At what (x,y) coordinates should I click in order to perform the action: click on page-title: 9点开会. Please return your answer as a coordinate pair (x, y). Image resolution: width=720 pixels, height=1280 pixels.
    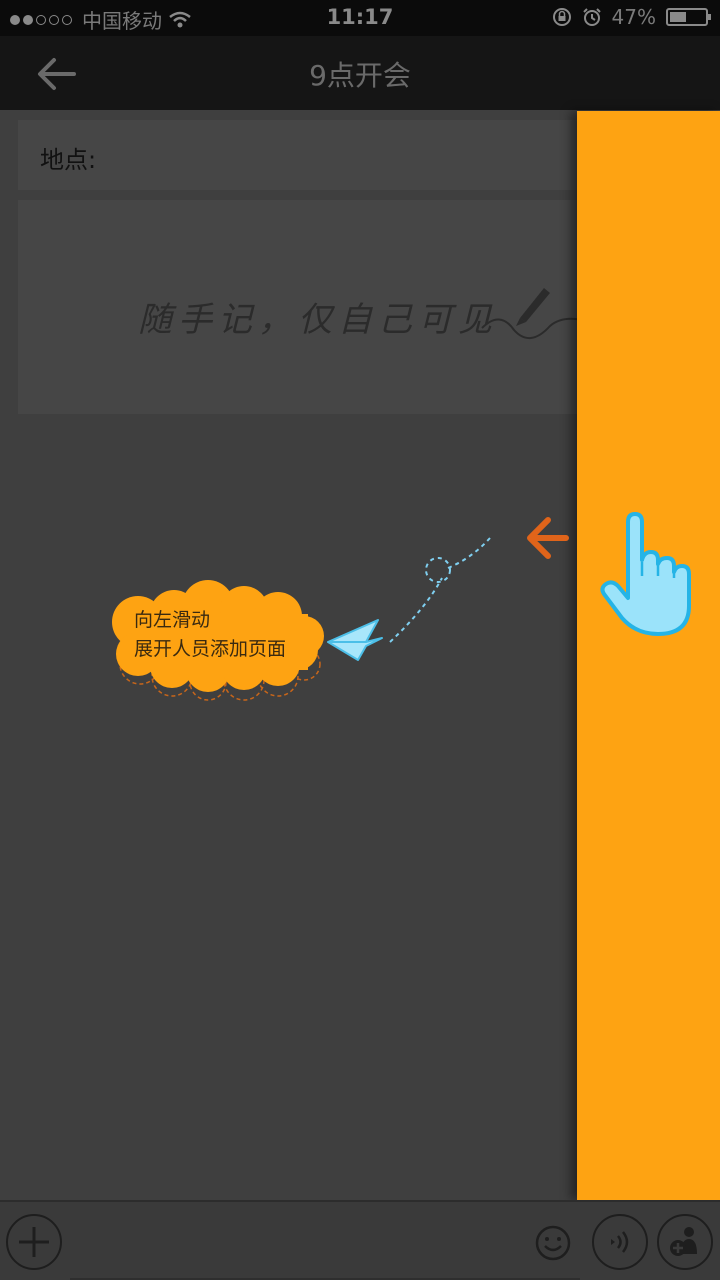
    Looking at the image, I should click on (360, 75).